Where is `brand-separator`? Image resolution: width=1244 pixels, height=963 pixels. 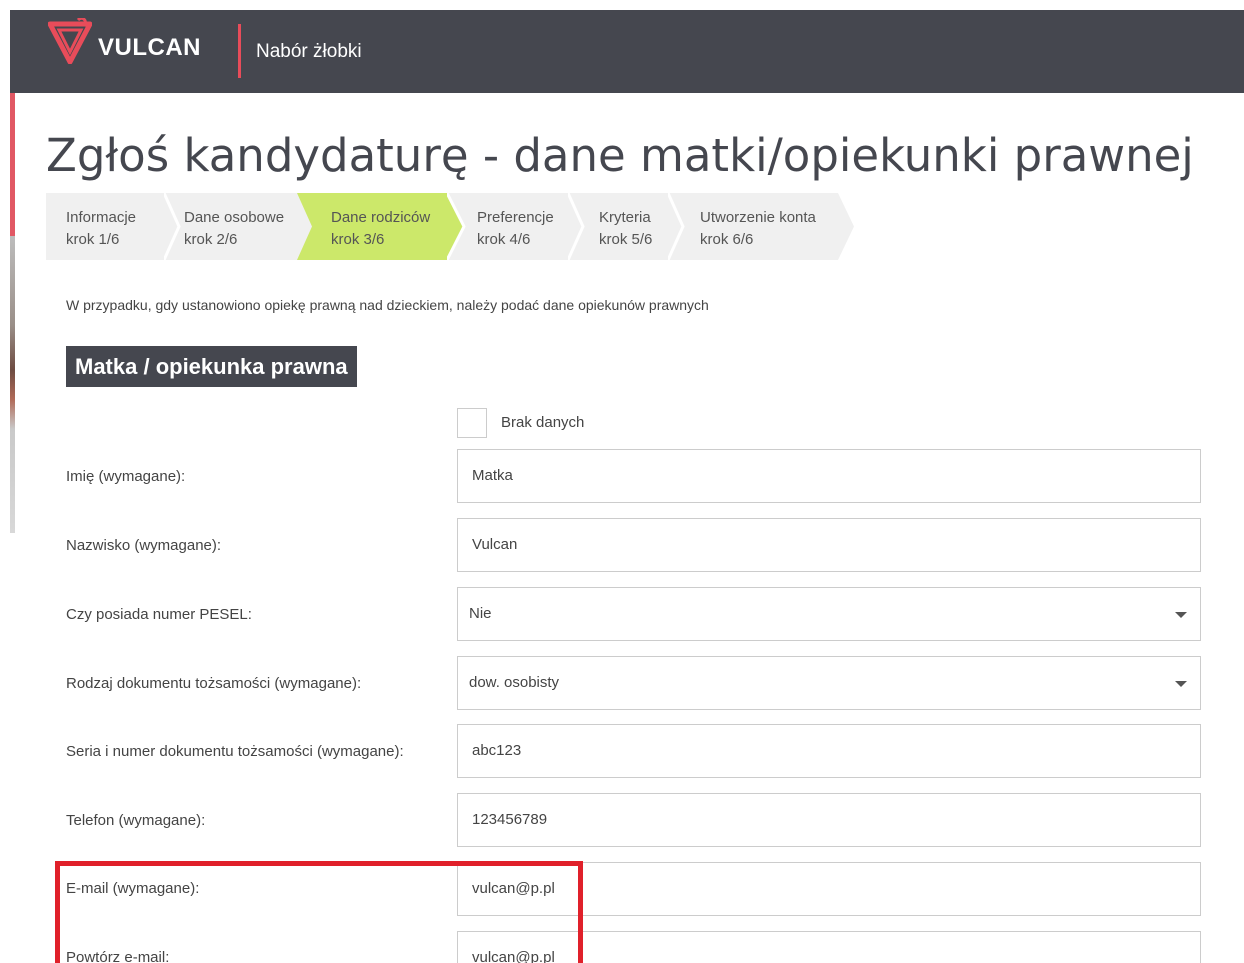 brand-separator is located at coordinates (239, 51).